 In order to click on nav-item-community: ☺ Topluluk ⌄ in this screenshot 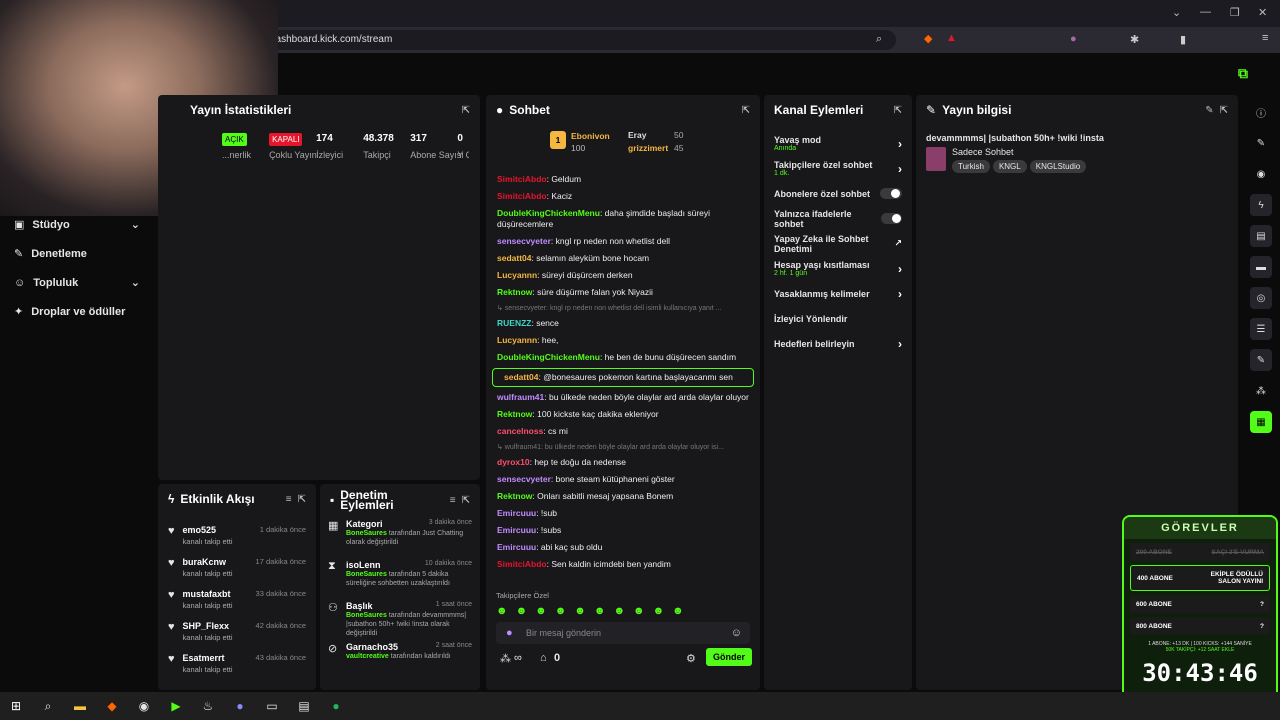, I will do `click(77, 282)`.